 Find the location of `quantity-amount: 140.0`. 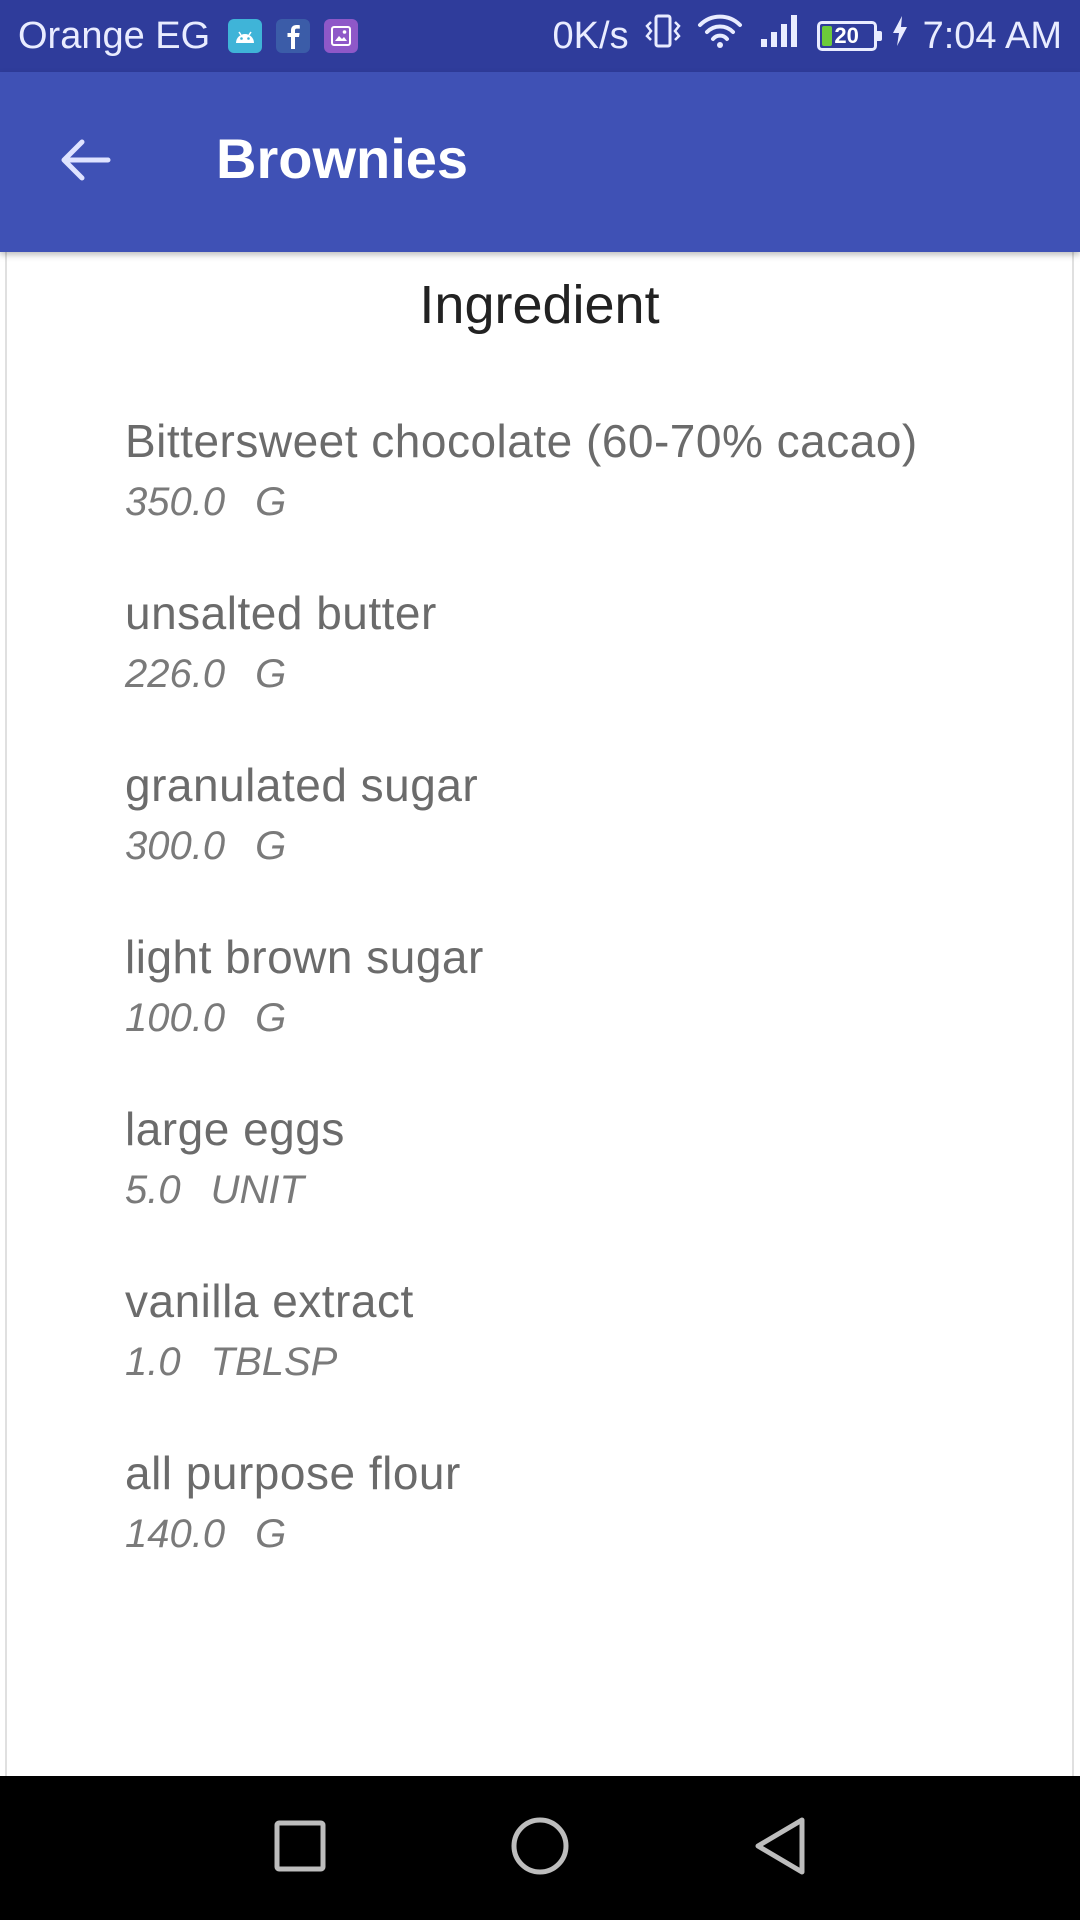

quantity-amount: 140.0 is located at coordinates (175, 1534).